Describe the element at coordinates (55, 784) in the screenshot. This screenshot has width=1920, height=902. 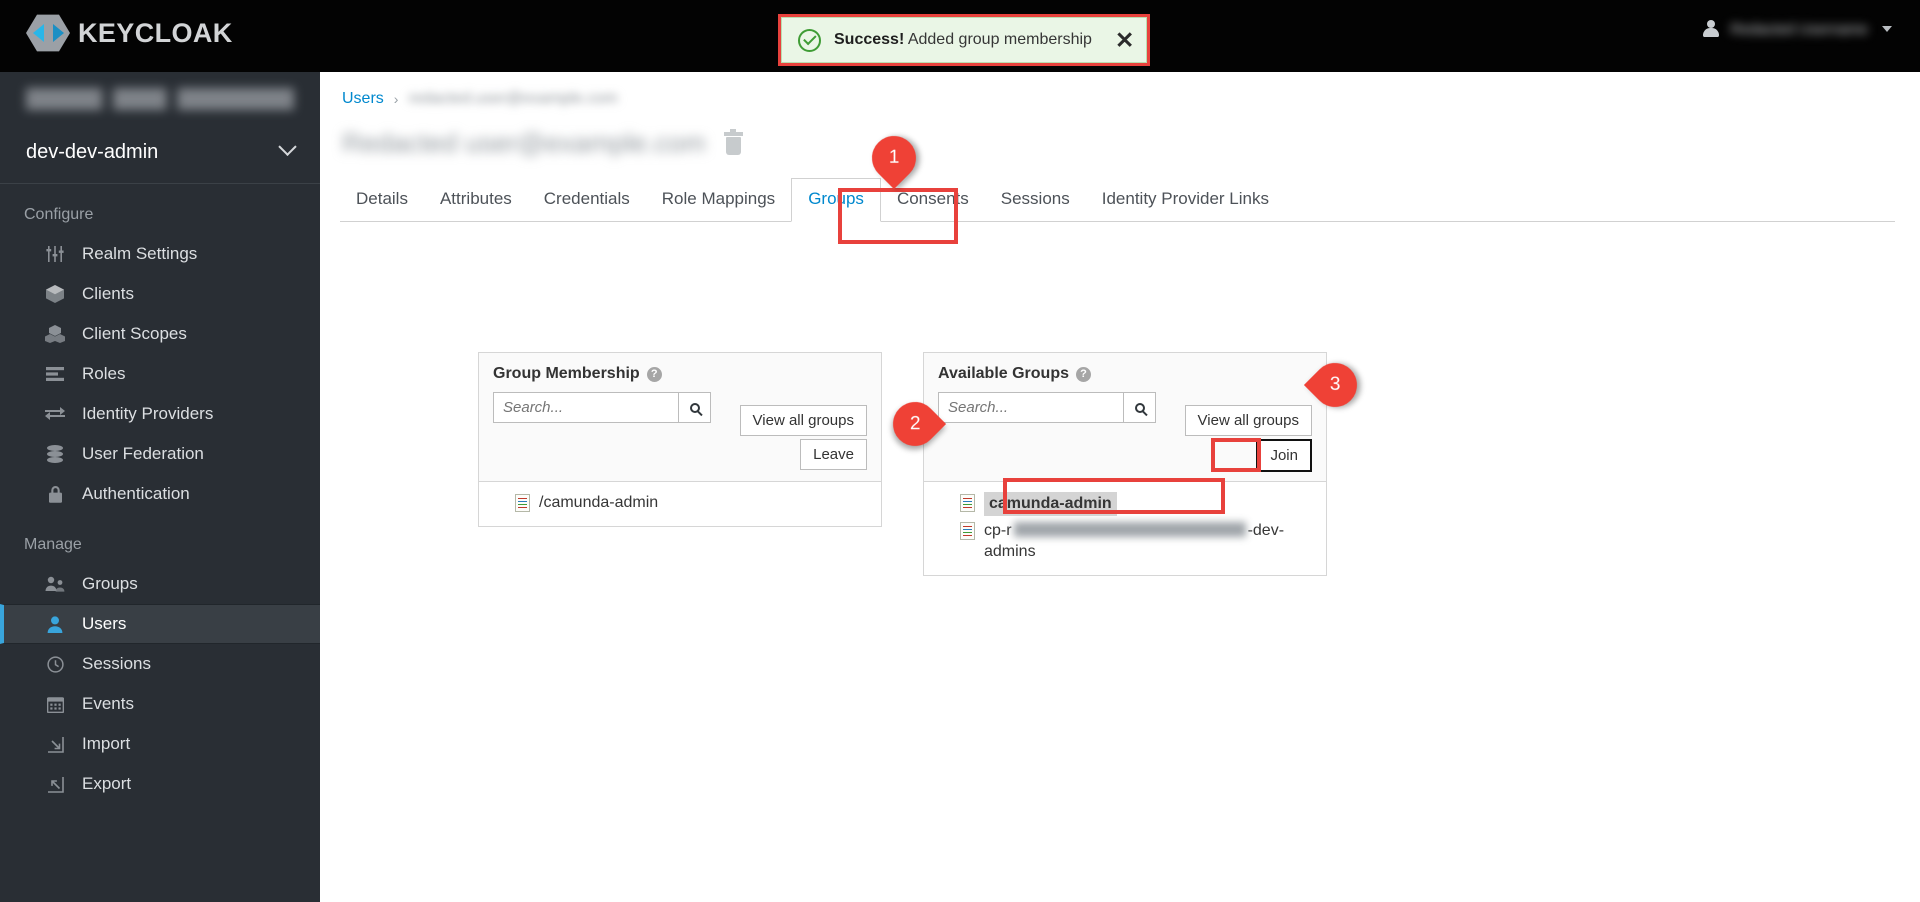
I see `export-icon` at that location.